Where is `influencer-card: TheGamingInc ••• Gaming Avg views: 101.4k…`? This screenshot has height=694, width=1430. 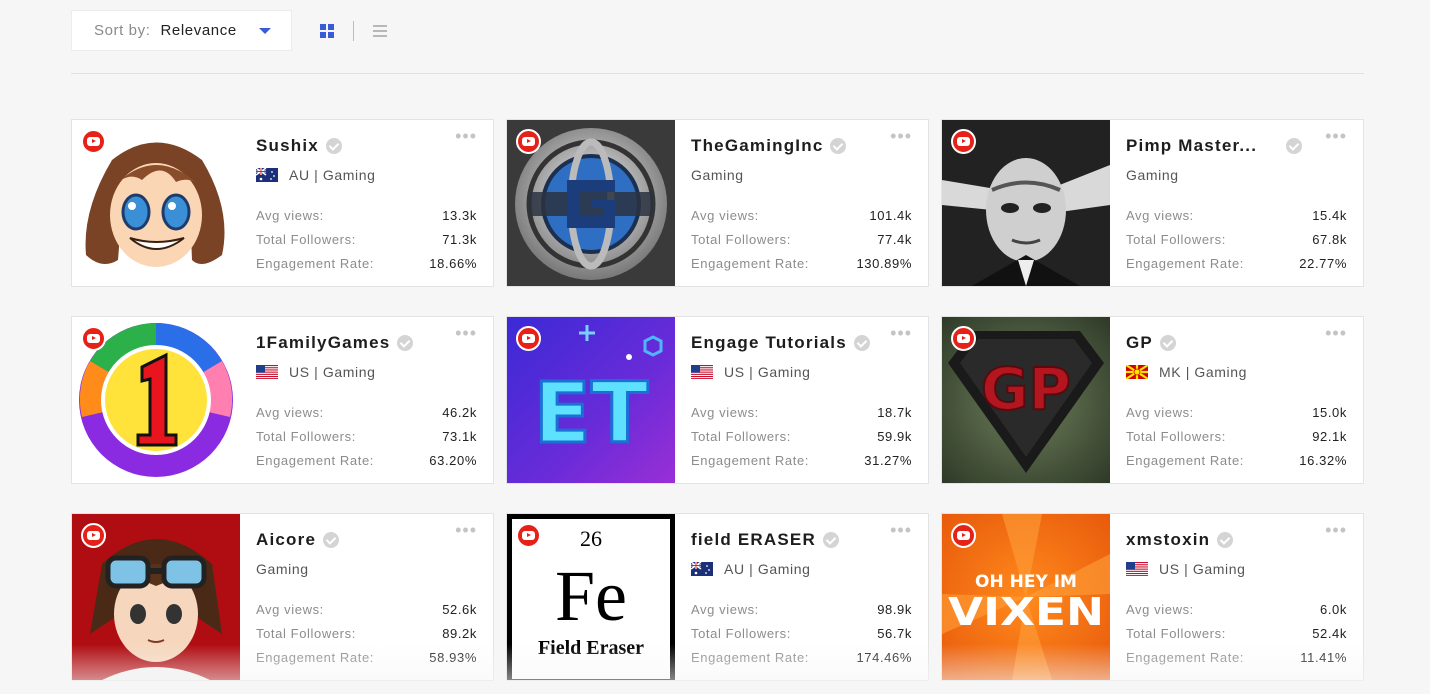 influencer-card: TheGamingInc ••• Gaming Avg views: 101.4k… is located at coordinates (717, 203).